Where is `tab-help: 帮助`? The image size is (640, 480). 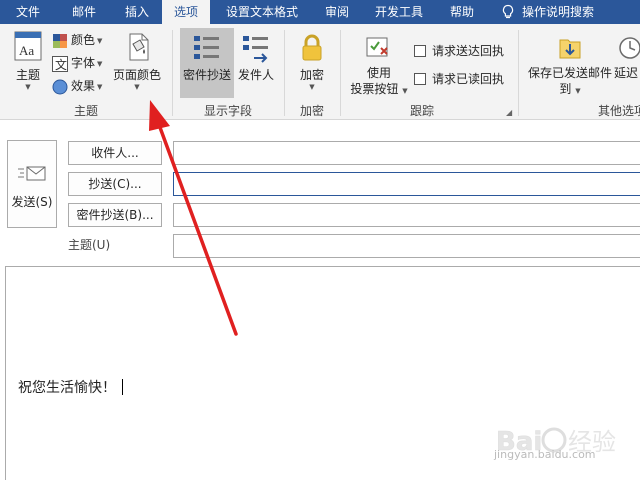 tab-help: 帮助 is located at coordinates (462, 12).